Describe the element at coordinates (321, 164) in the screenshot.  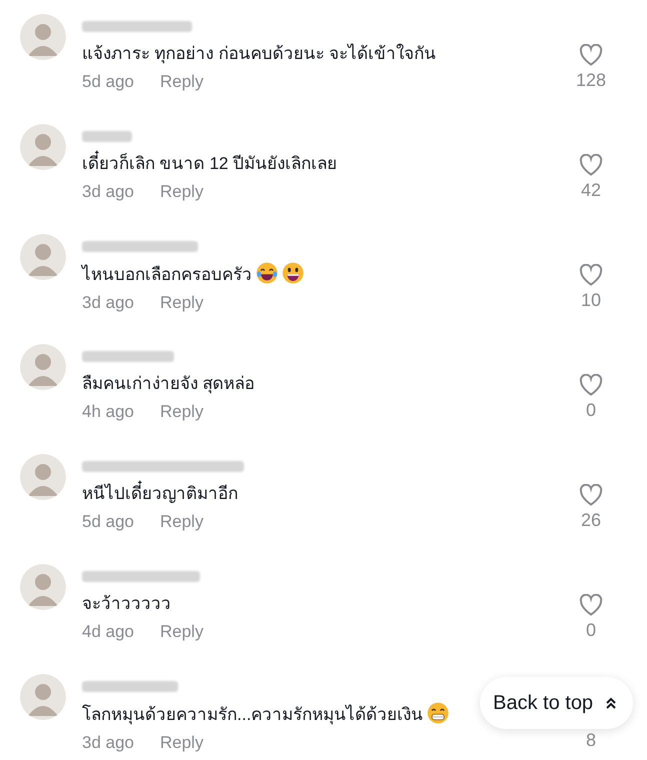
I see `comment-text: เดี๋ยวก็เลิก ขนาด 12 ปีมันยังเลิกเลย` at that location.